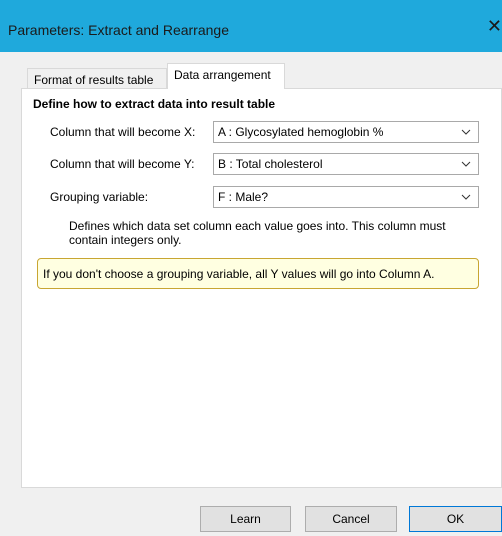 This screenshot has width=502, height=536. Describe the element at coordinates (455, 519) in the screenshot. I see `ok-button: OK` at that location.